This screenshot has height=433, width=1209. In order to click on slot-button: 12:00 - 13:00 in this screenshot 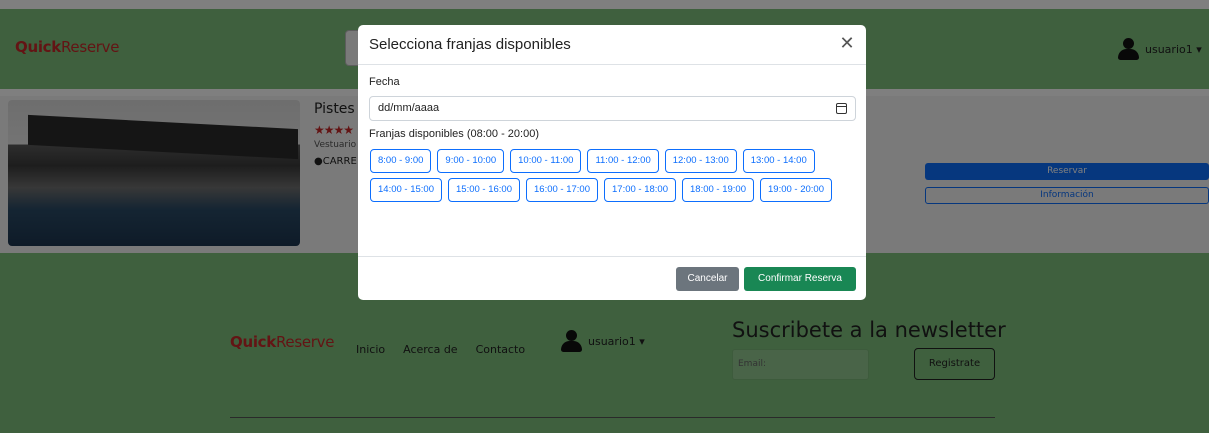, I will do `click(700, 161)`.